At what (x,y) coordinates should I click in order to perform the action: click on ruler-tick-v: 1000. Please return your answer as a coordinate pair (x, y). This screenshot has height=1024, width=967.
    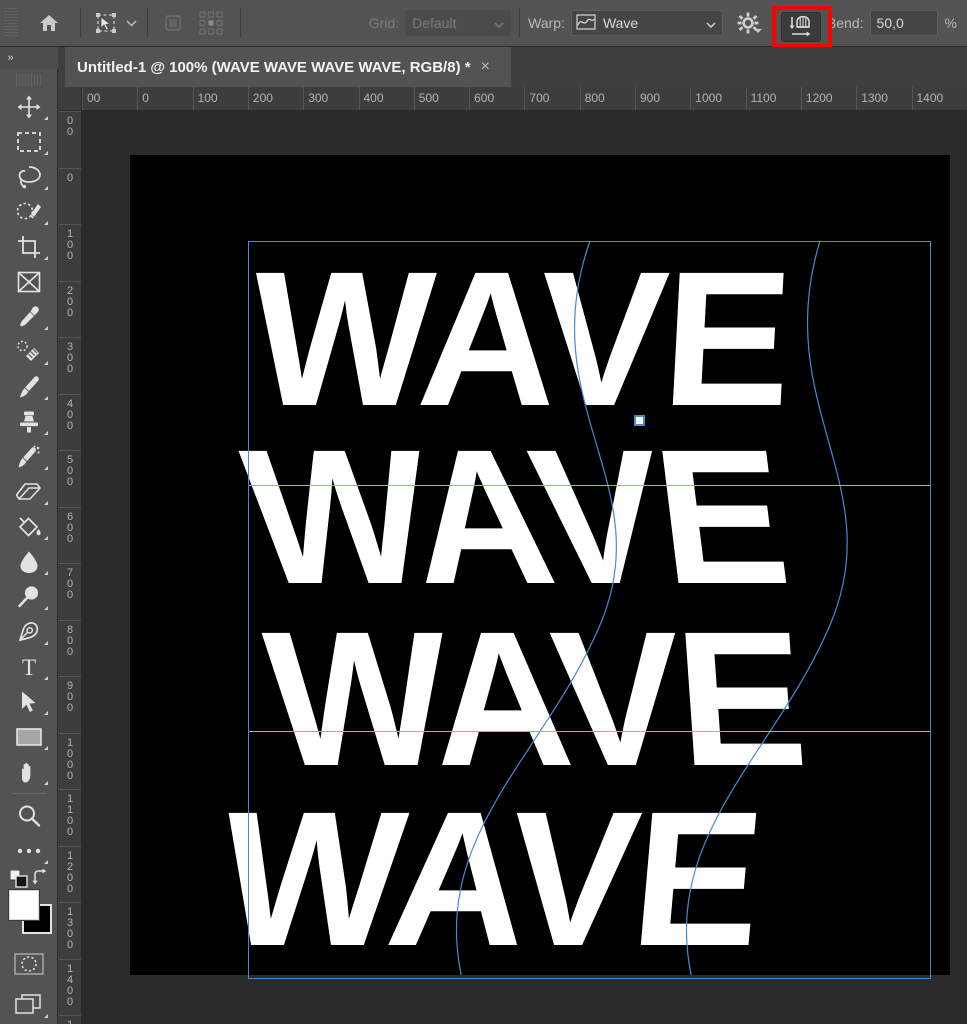
    Looking at the image, I should click on (69, 757).